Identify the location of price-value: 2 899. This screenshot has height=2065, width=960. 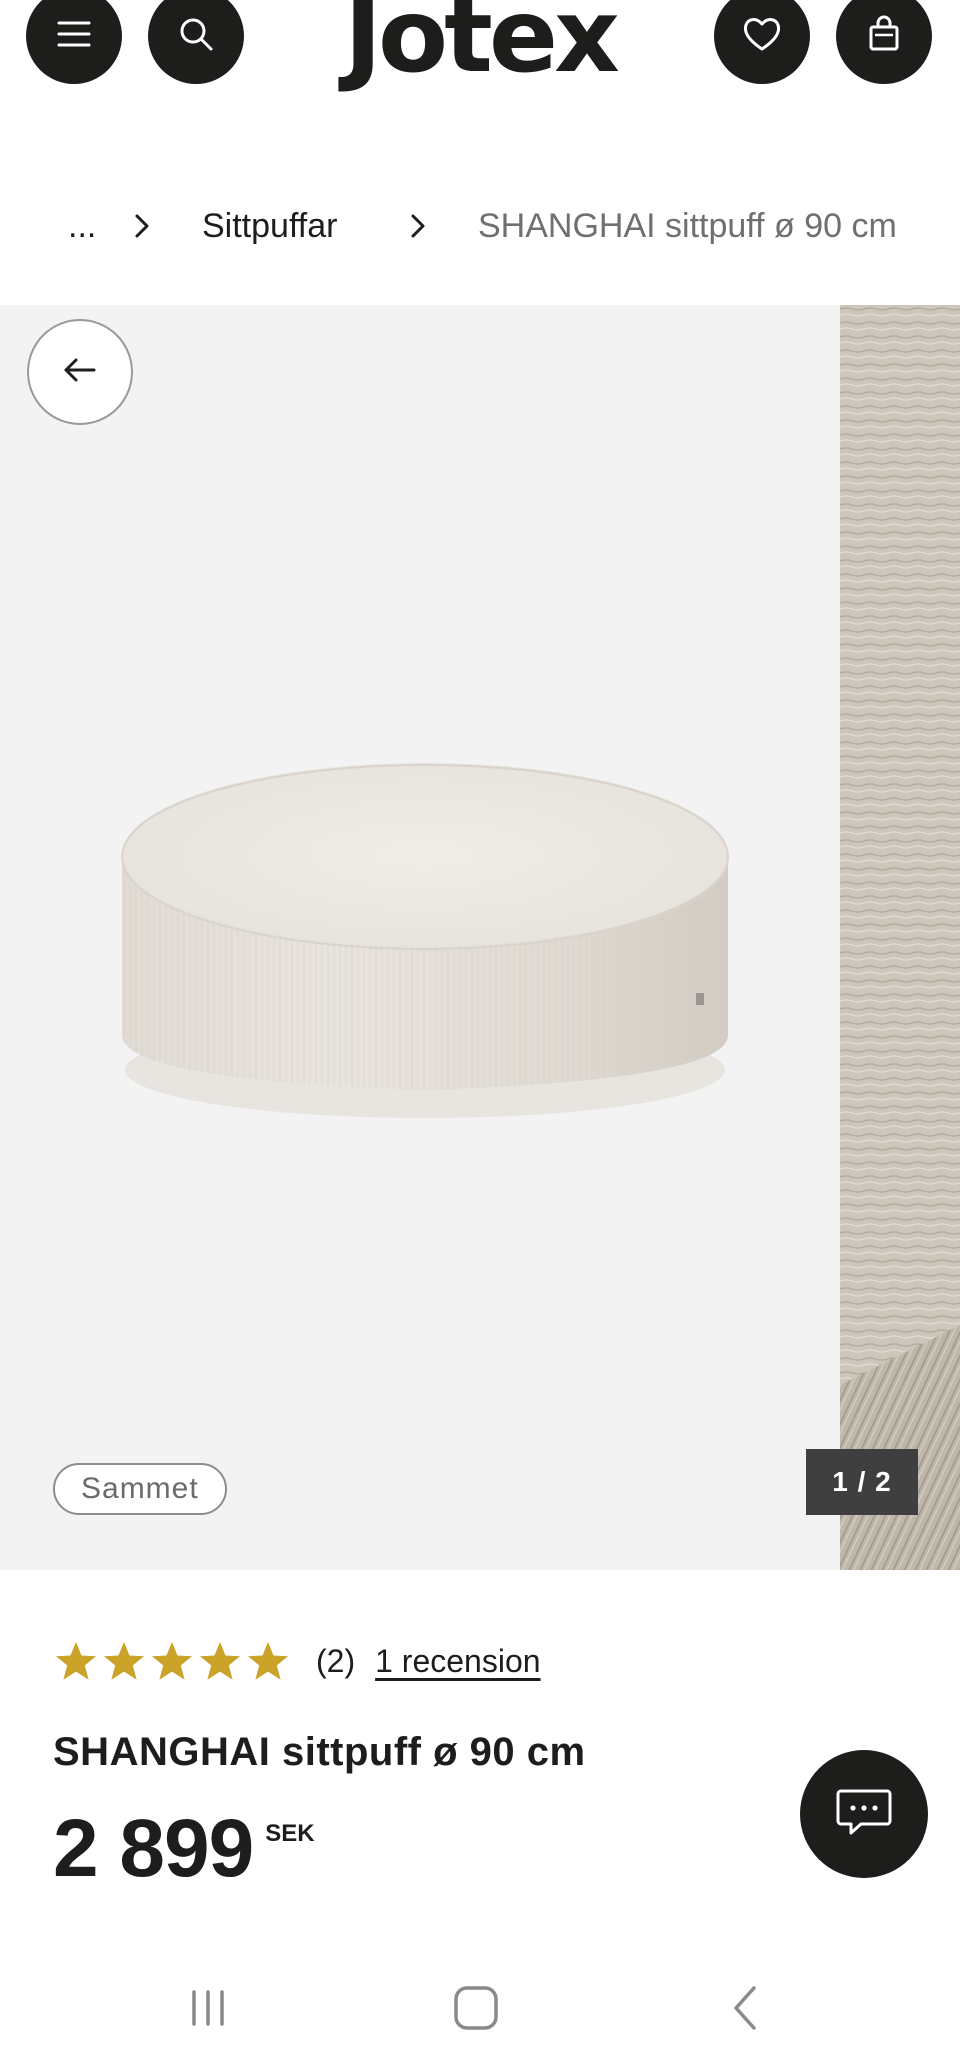
(153, 1848).